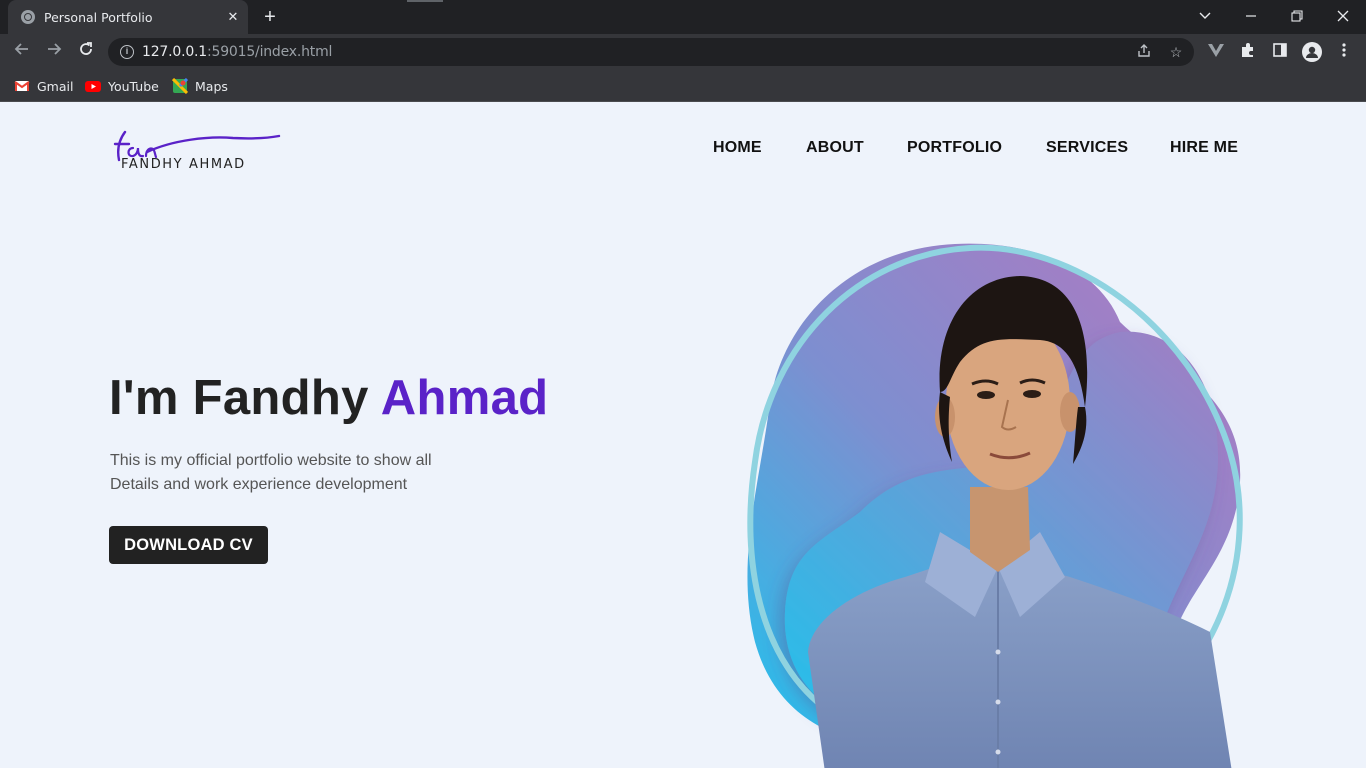 This screenshot has width=1366, height=768. What do you see at coordinates (1280, 52) in the screenshot?
I see `side-panel-icon` at bounding box center [1280, 52].